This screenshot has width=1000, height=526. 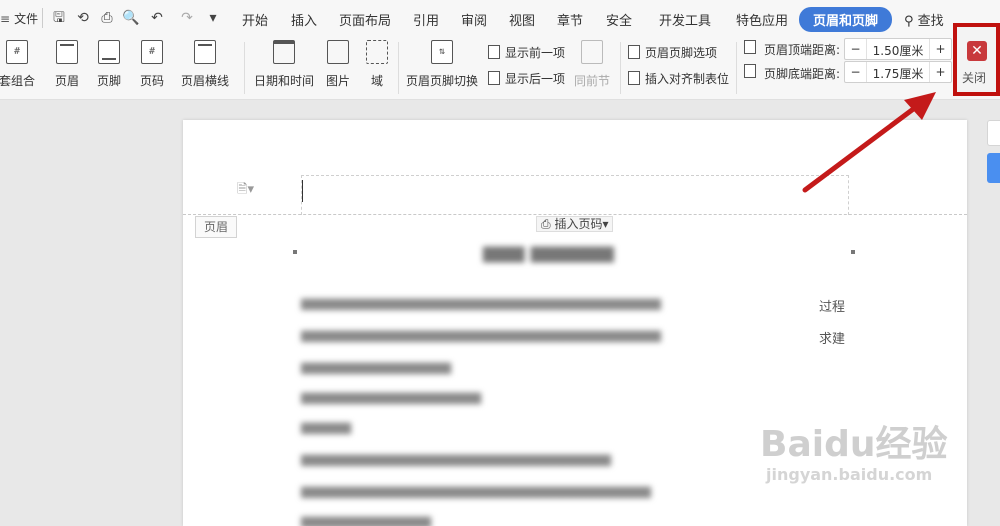 What do you see at coordinates (846, 19) in the screenshot?
I see `tab-header-footer: 页眉和页脚` at bounding box center [846, 19].